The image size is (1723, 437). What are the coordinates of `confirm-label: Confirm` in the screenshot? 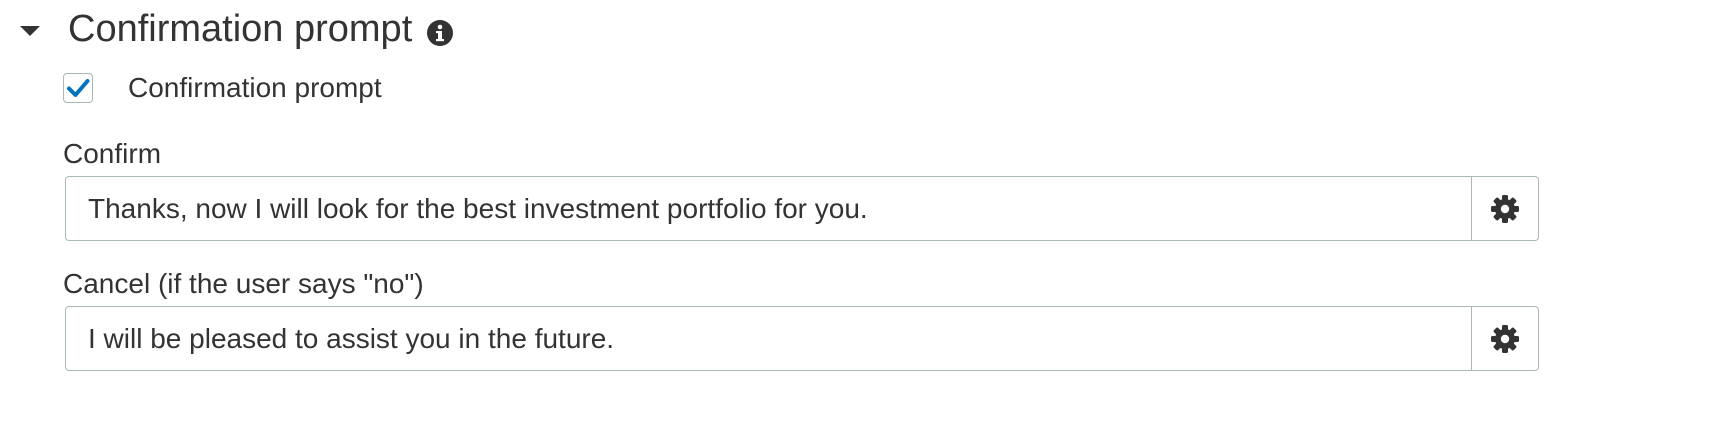 It's located at (112, 153).